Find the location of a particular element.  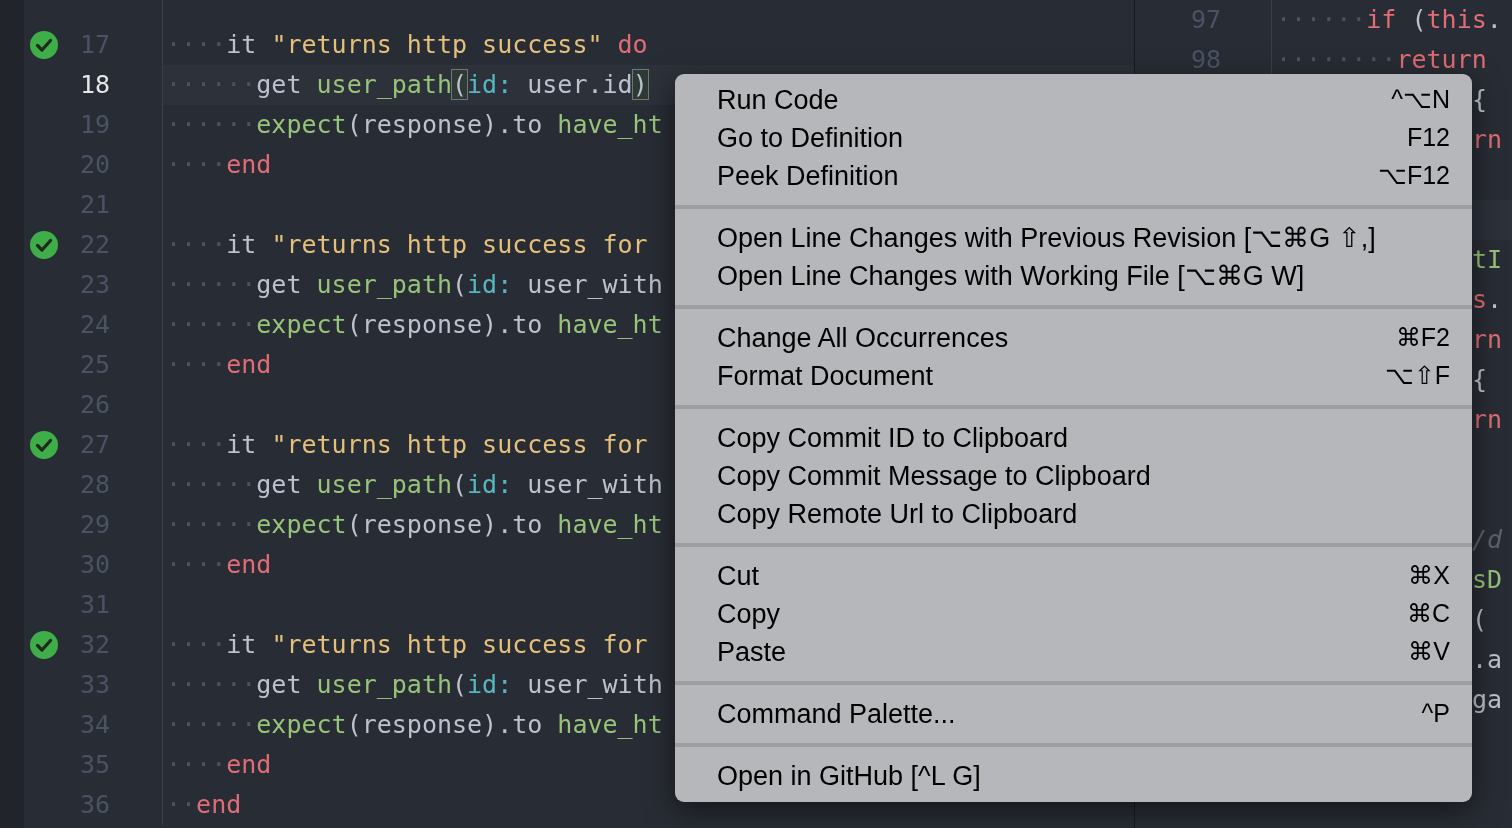

menu-item: Go to Definition F12 is located at coordinates (1073, 138).